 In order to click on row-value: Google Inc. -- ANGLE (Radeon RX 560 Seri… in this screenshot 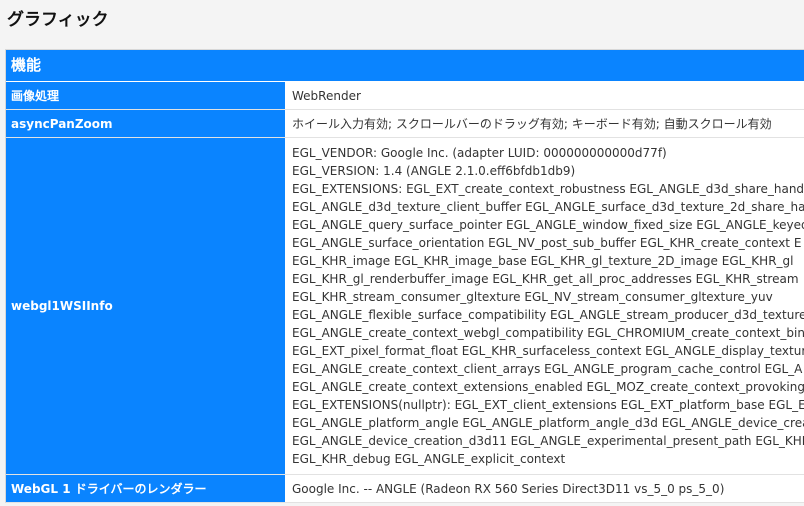, I will do `click(547, 488)`.